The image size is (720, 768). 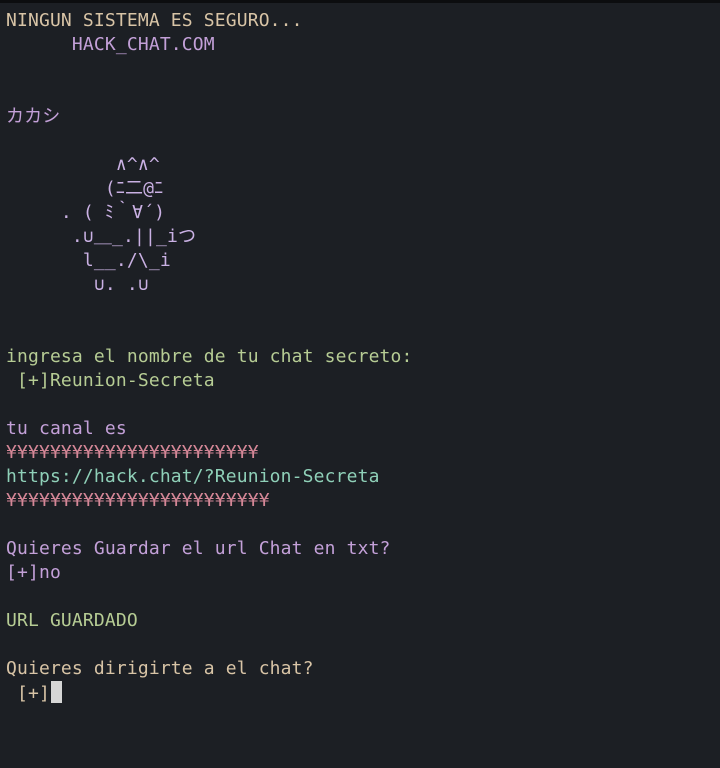 What do you see at coordinates (86, 212) in the screenshot?
I see `ascii-art-line: . ( ﾐ｀∀´)` at bounding box center [86, 212].